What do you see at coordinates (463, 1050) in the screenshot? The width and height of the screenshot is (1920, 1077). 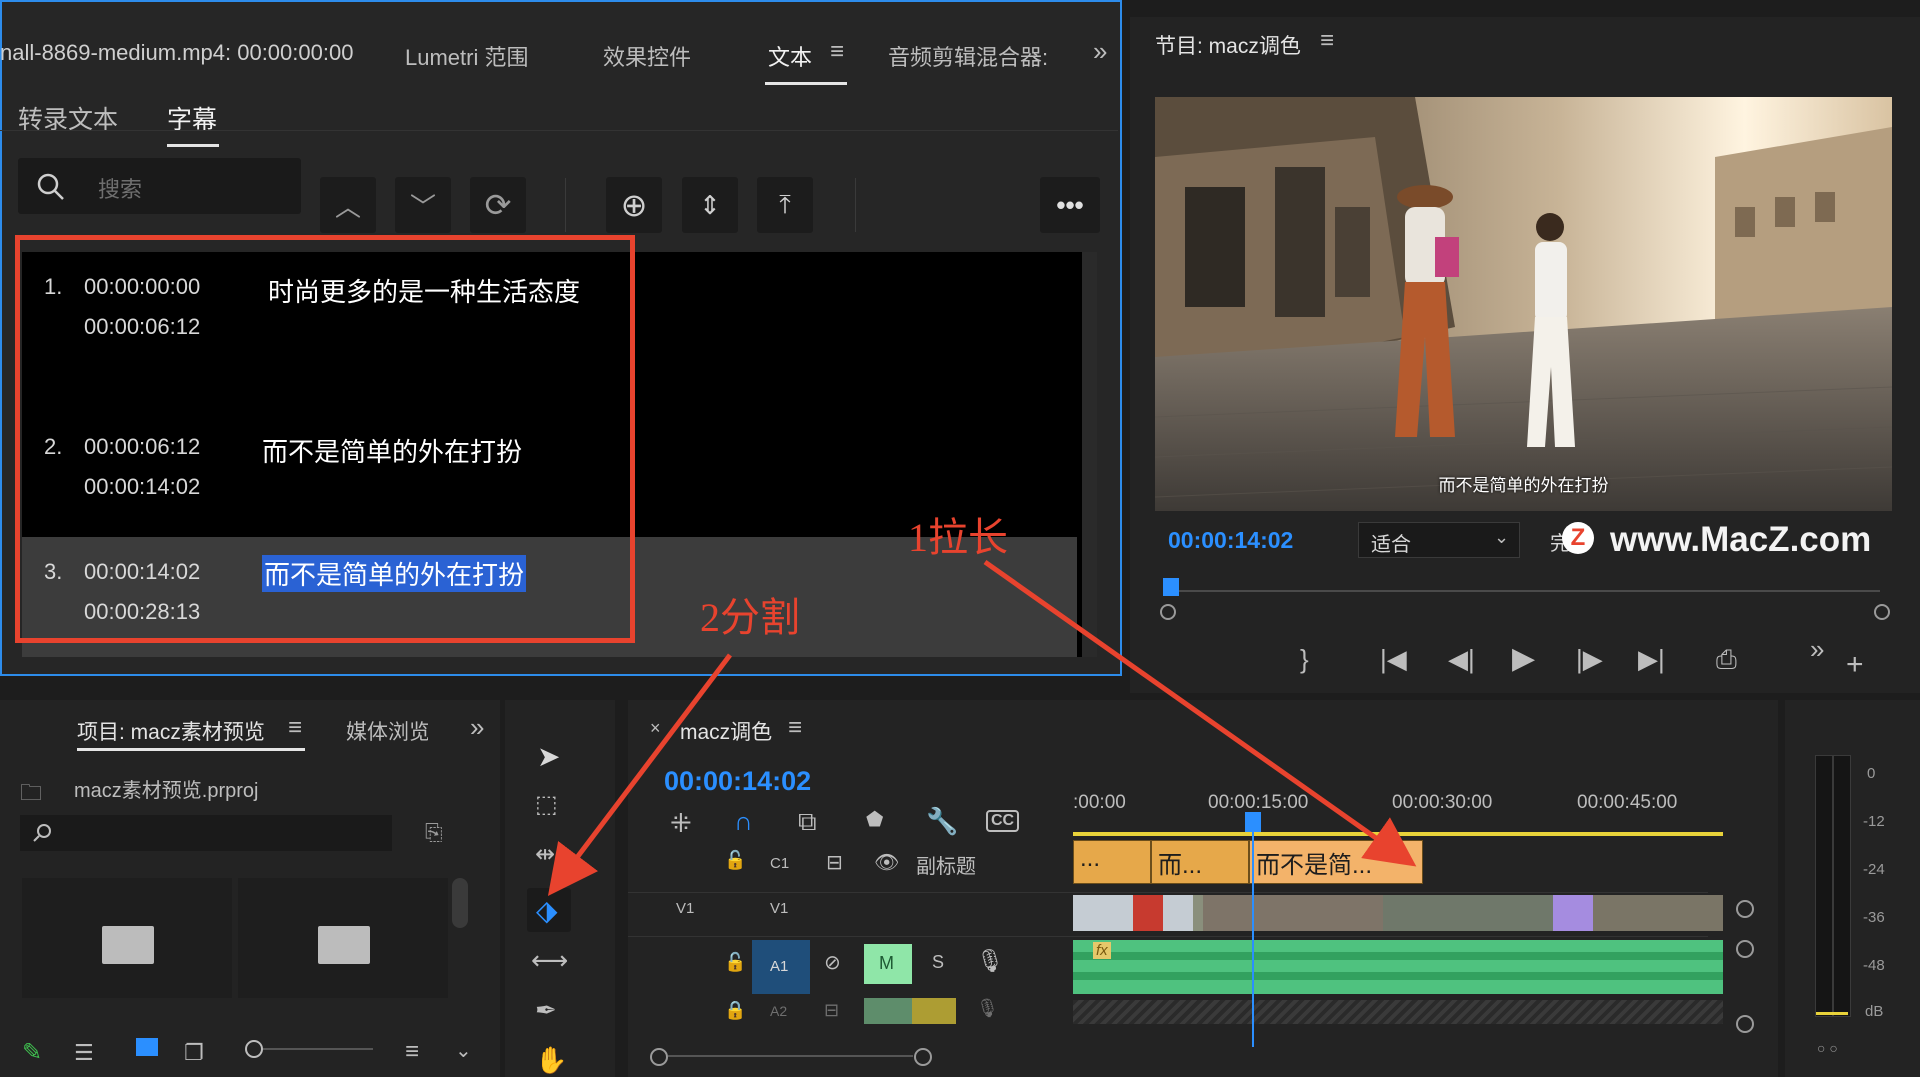 I see `chevron-down-icon: ⌄` at bounding box center [463, 1050].